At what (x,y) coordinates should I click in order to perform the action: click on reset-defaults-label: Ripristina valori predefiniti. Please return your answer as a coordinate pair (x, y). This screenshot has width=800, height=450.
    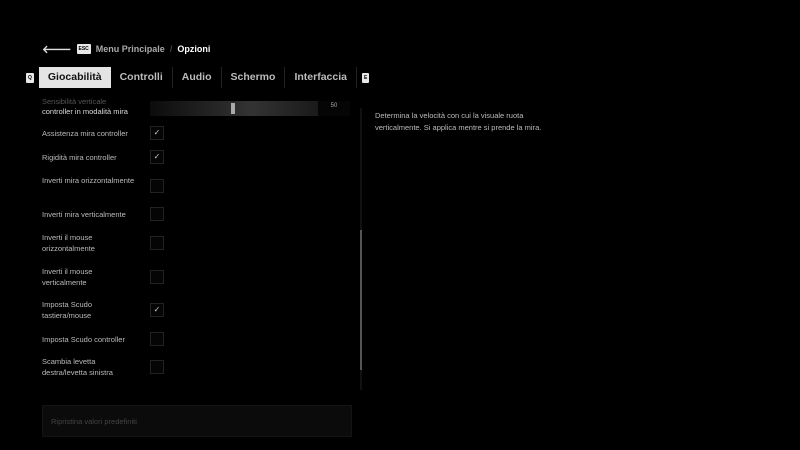
    Looking at the image, I should click on (94, 421).